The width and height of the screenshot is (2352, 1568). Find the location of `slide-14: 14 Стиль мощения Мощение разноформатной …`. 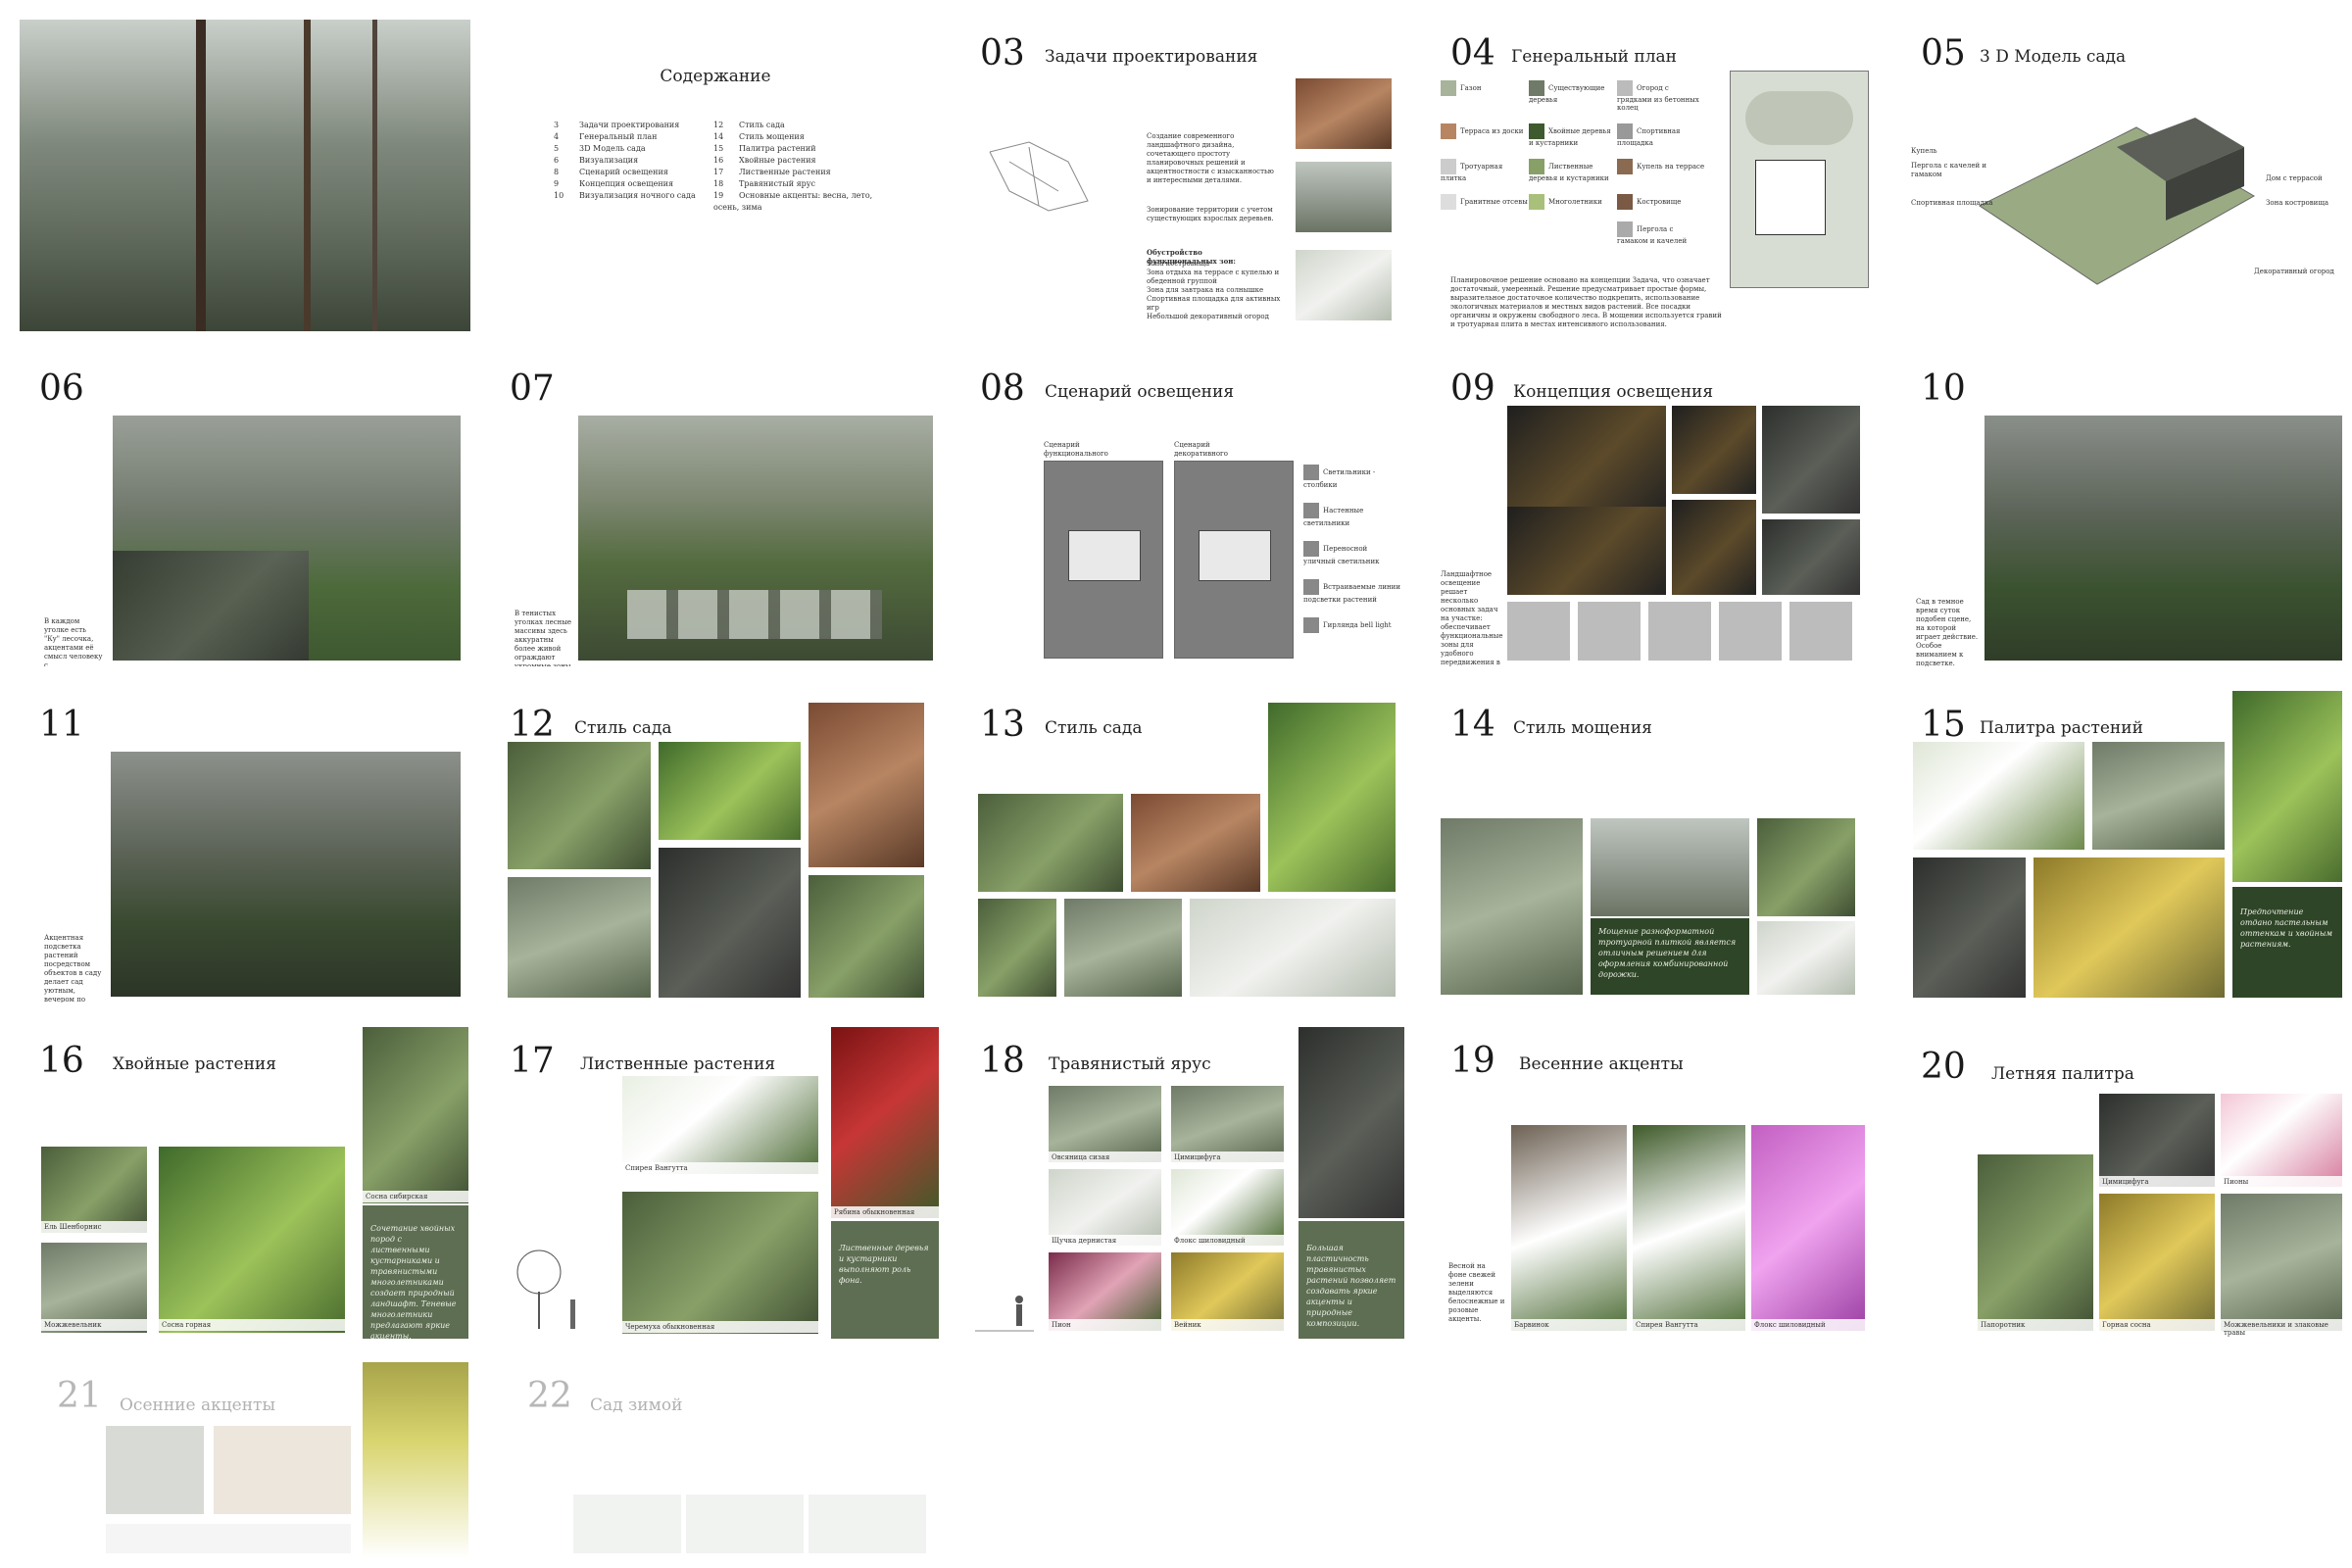

slide-14: 14 Стиль мощения Мощение разноформатной … is located at coordinates (1656, 847).